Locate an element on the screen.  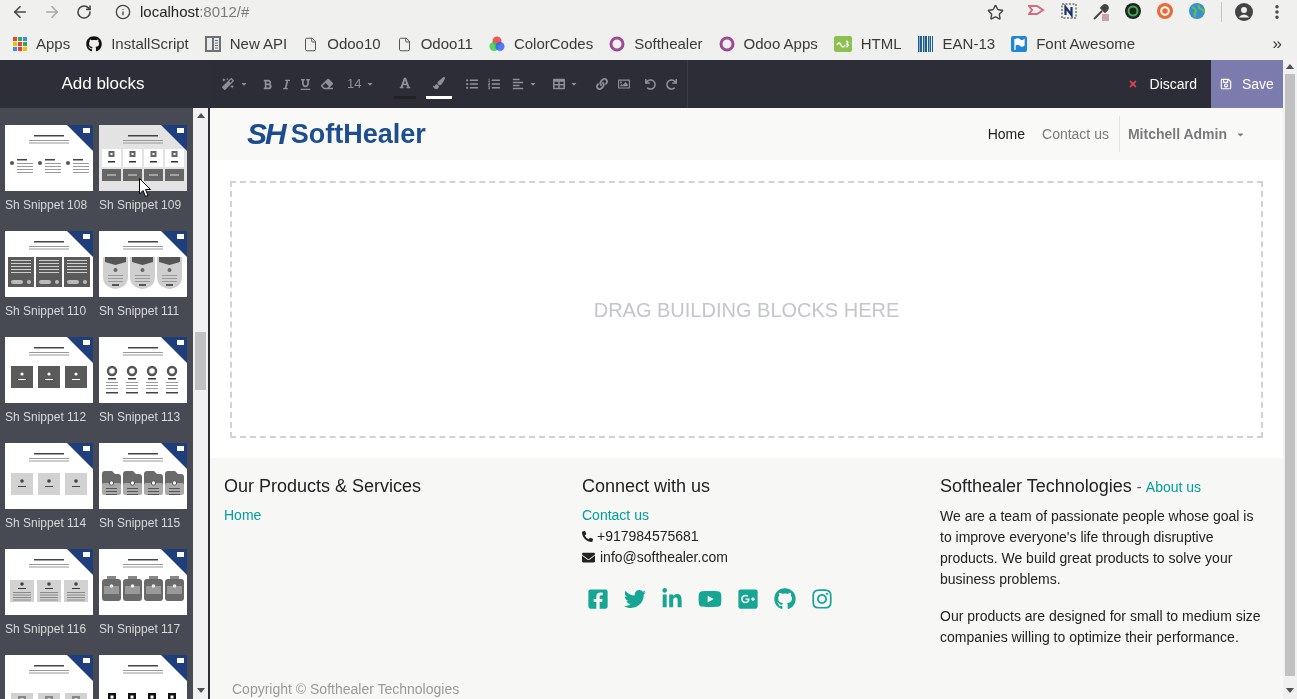
email-address: info@softhealer.com is located at coordinates (664, 557).